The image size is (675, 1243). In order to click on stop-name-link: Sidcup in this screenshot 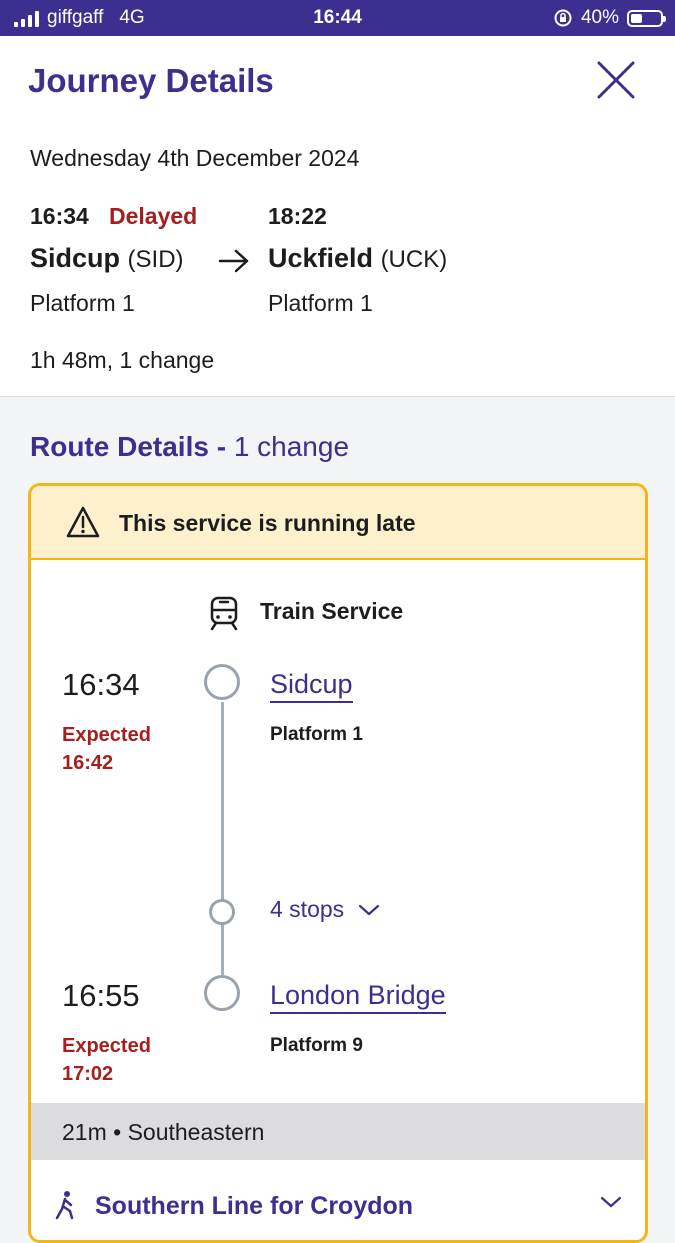, I will do `click(311, 686)`.